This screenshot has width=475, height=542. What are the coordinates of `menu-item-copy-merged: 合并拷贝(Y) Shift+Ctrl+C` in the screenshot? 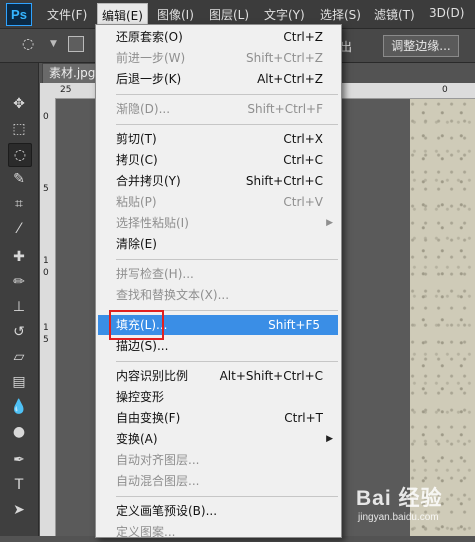 It's located at (218, 181).